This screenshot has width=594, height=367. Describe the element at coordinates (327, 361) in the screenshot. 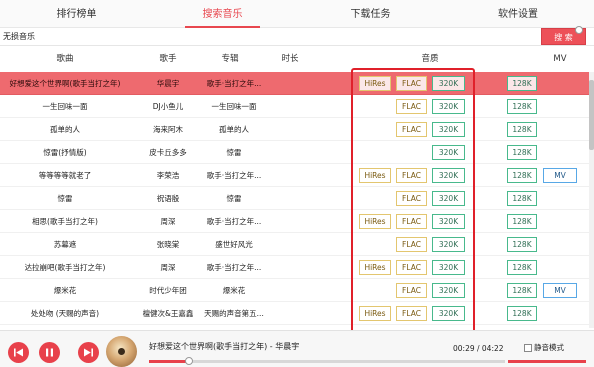

I see `progress-bar` at that location.